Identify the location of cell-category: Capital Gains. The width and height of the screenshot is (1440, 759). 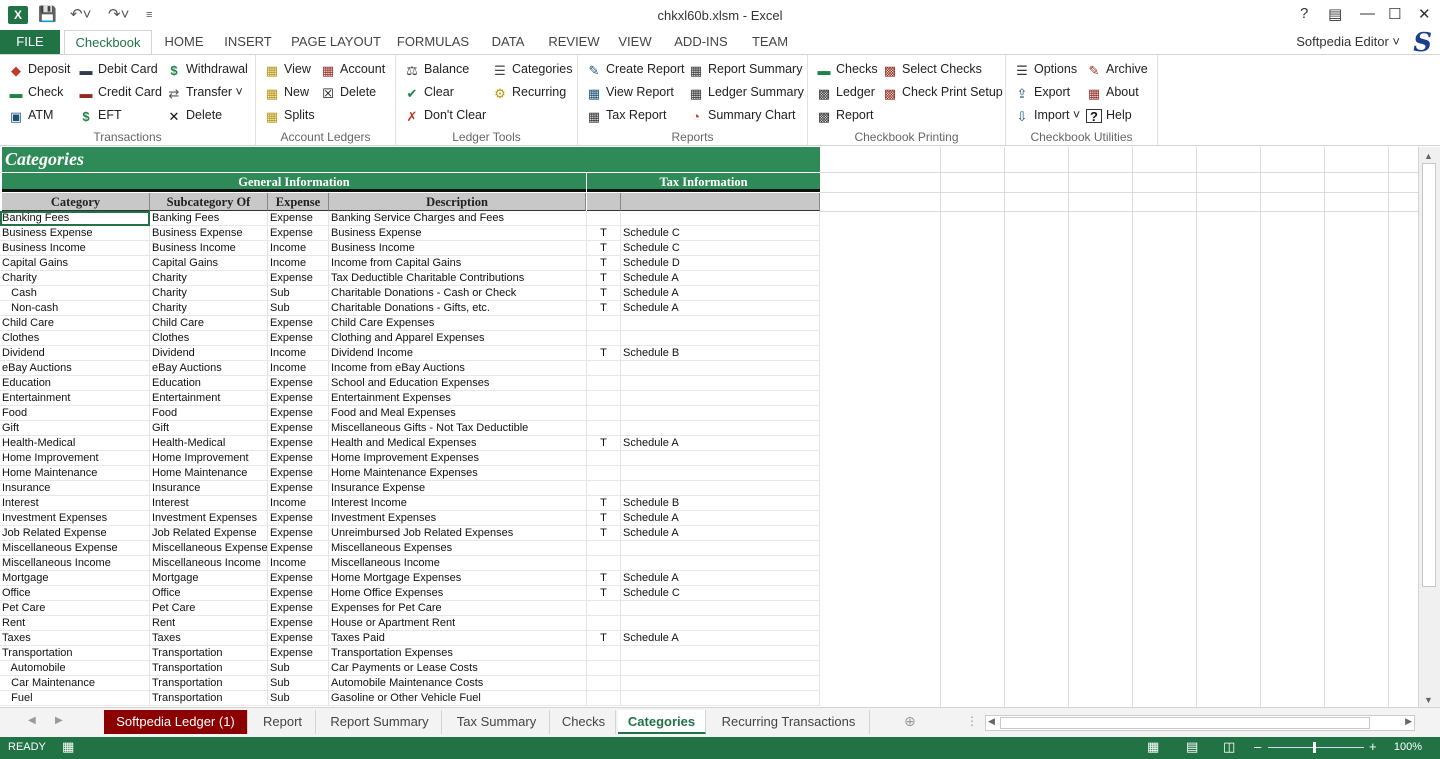
(75, 263).